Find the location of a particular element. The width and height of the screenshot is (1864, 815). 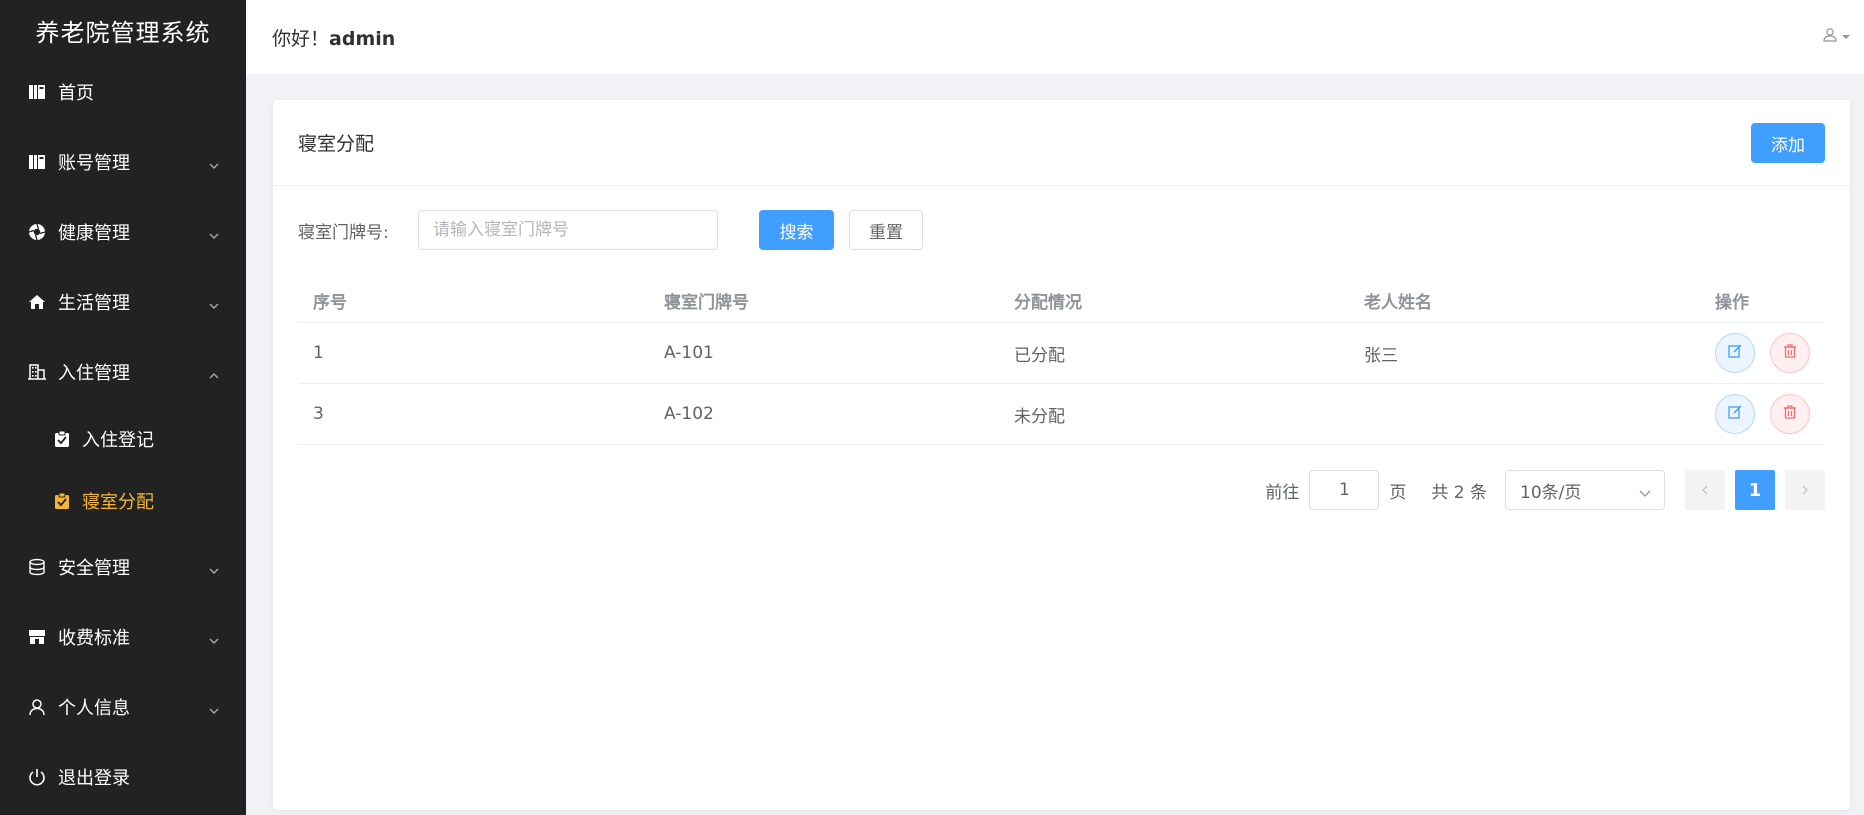

sidebar-item-checkin: 入住管理 is located at coordinates (123, 372).